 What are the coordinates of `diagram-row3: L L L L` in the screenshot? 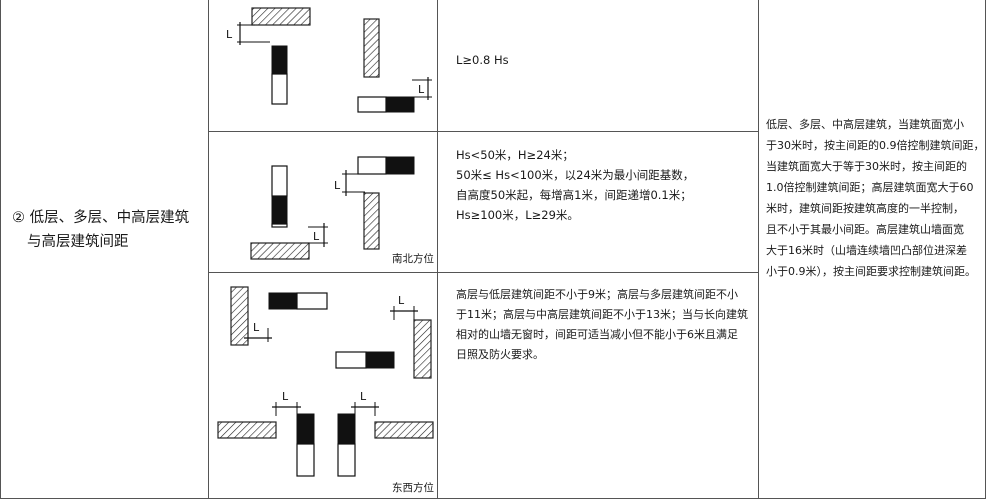 It's located at (325, 381).